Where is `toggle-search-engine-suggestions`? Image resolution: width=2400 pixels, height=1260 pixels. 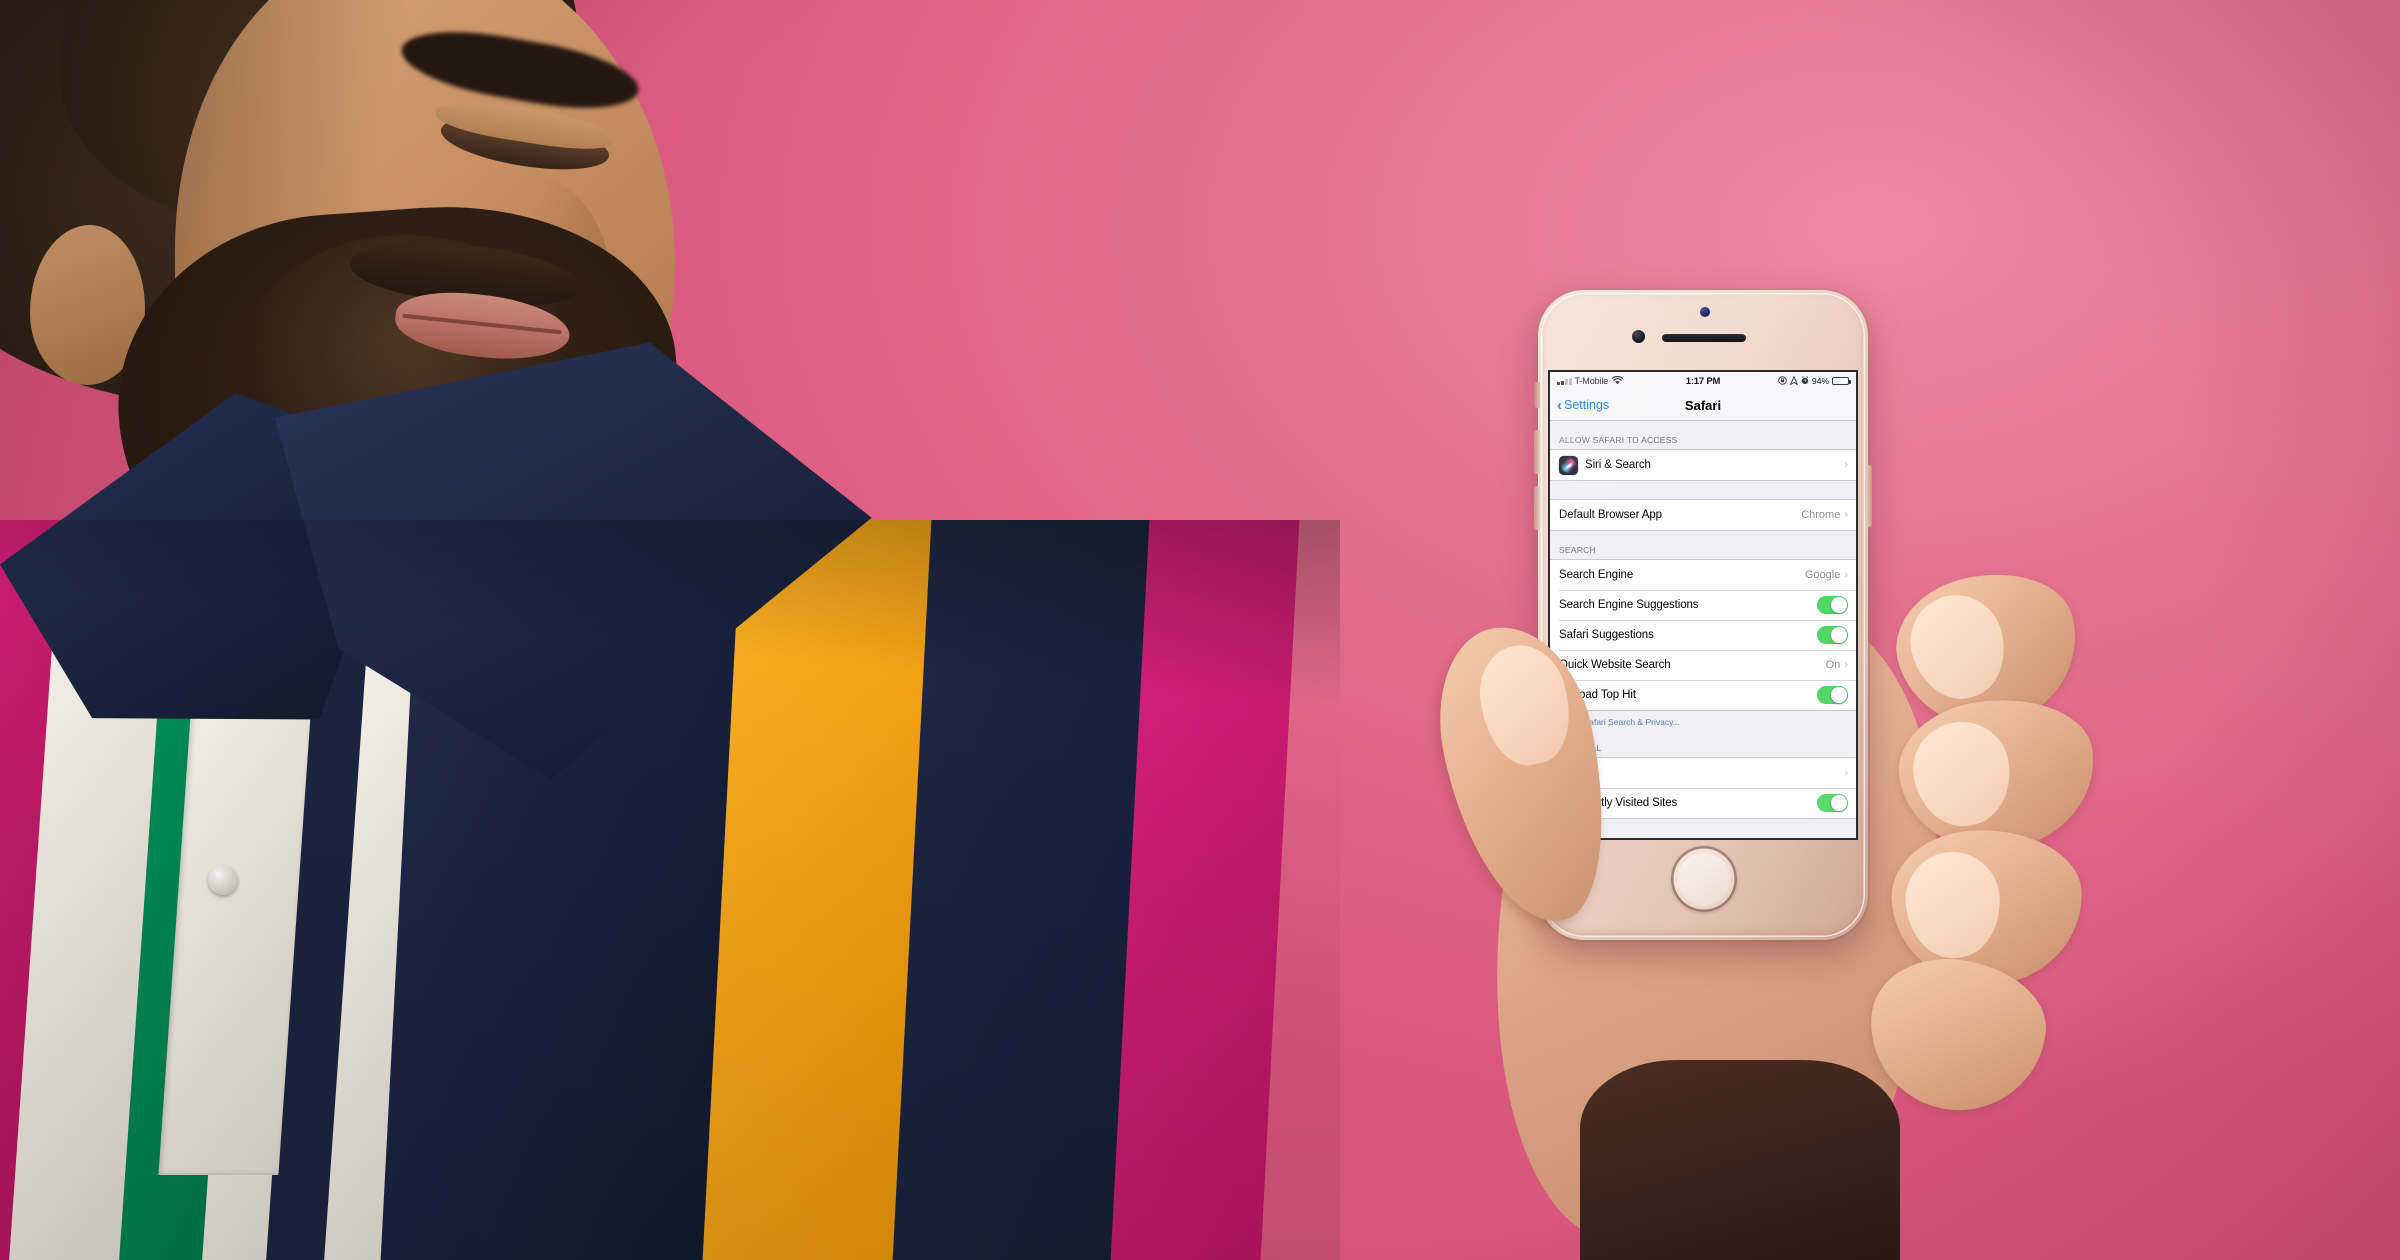 toggle-search-engine-suggestions is located at coordinates (1832, 605).